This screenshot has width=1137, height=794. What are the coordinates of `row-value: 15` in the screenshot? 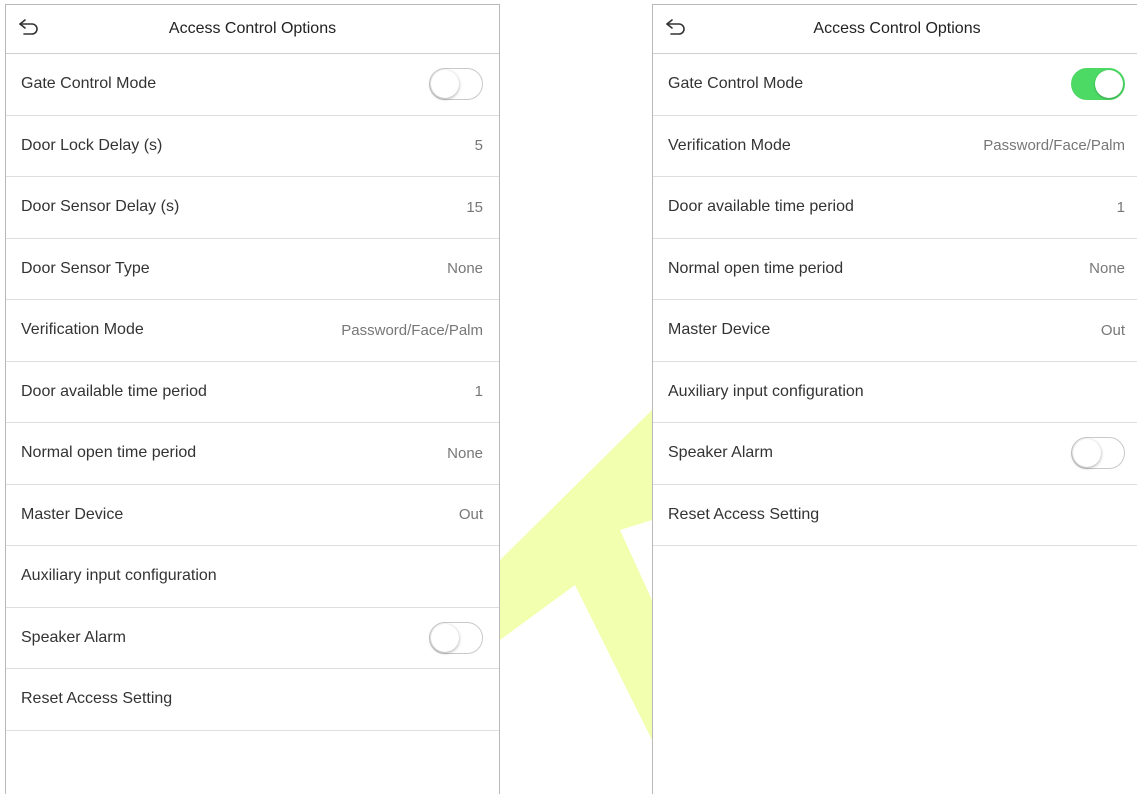 It's located at (474, 207).